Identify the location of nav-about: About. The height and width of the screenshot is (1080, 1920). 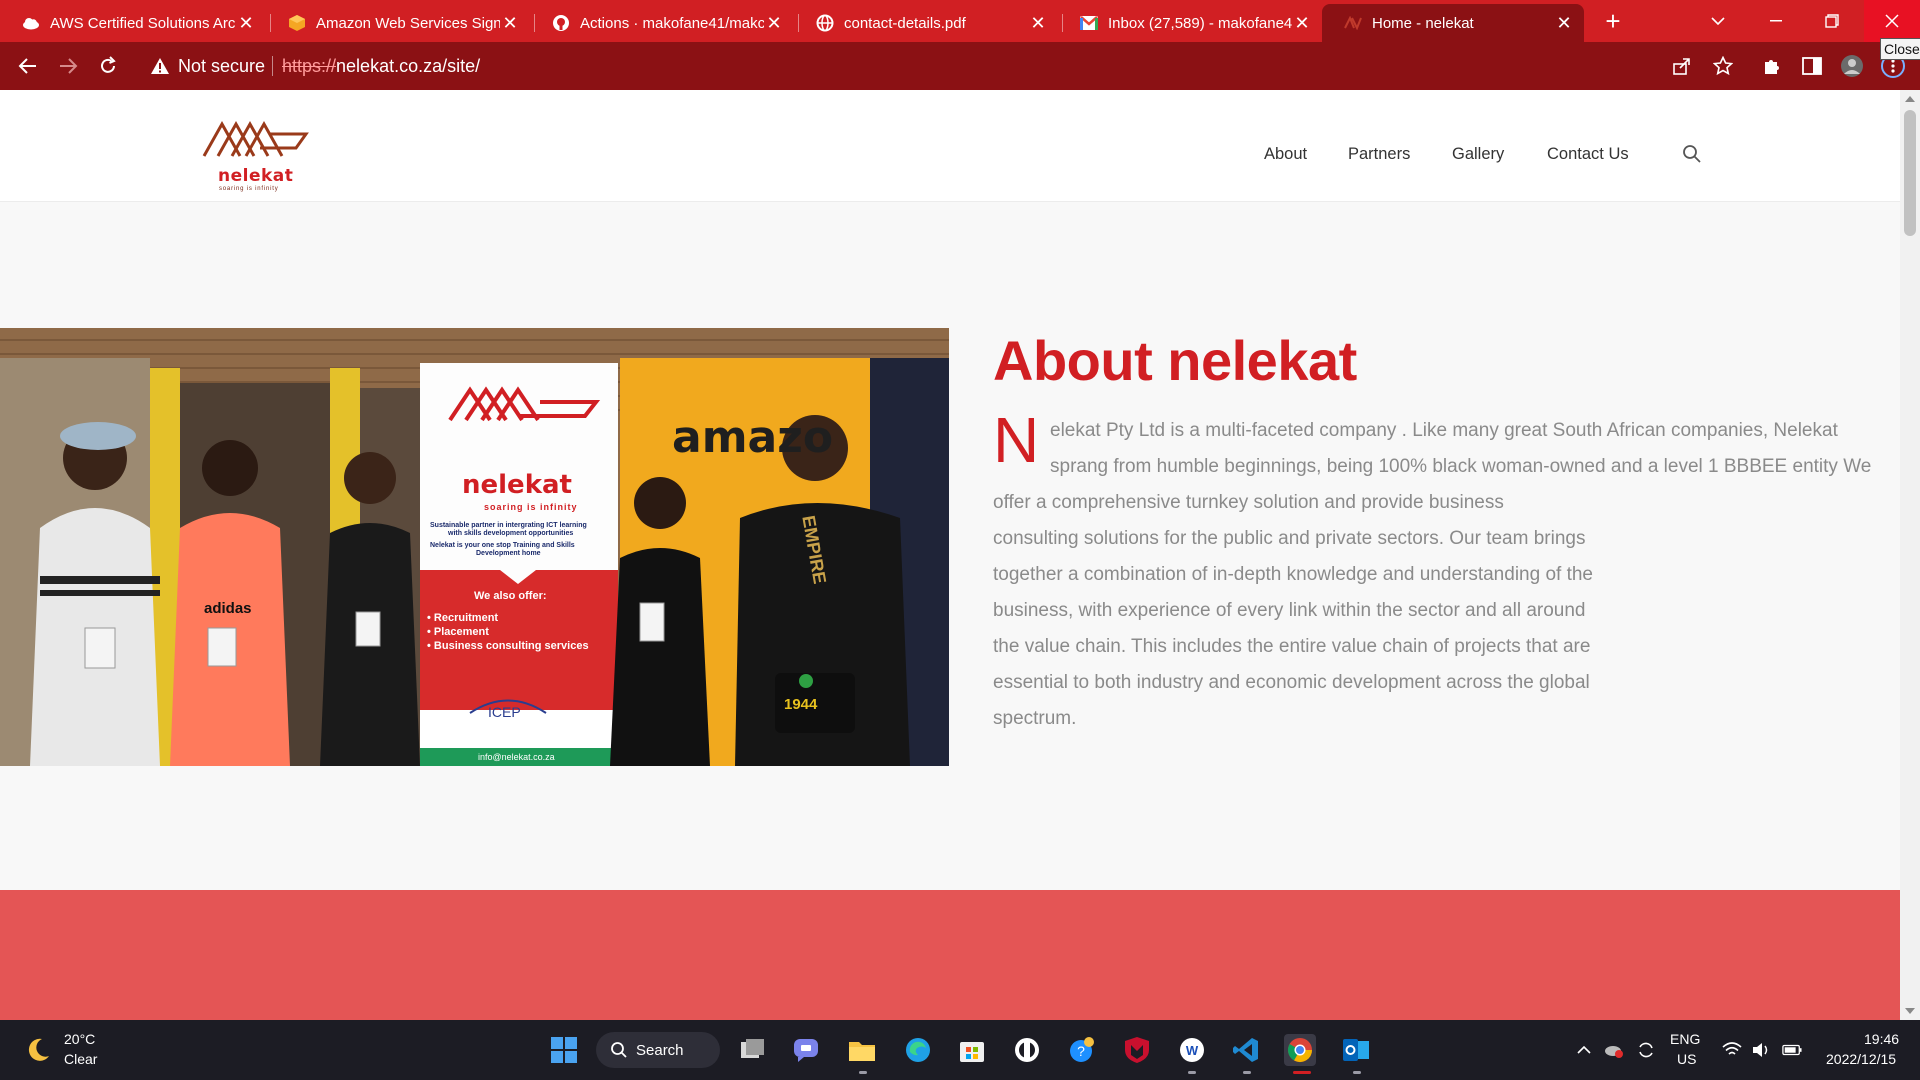
(1285, 154).